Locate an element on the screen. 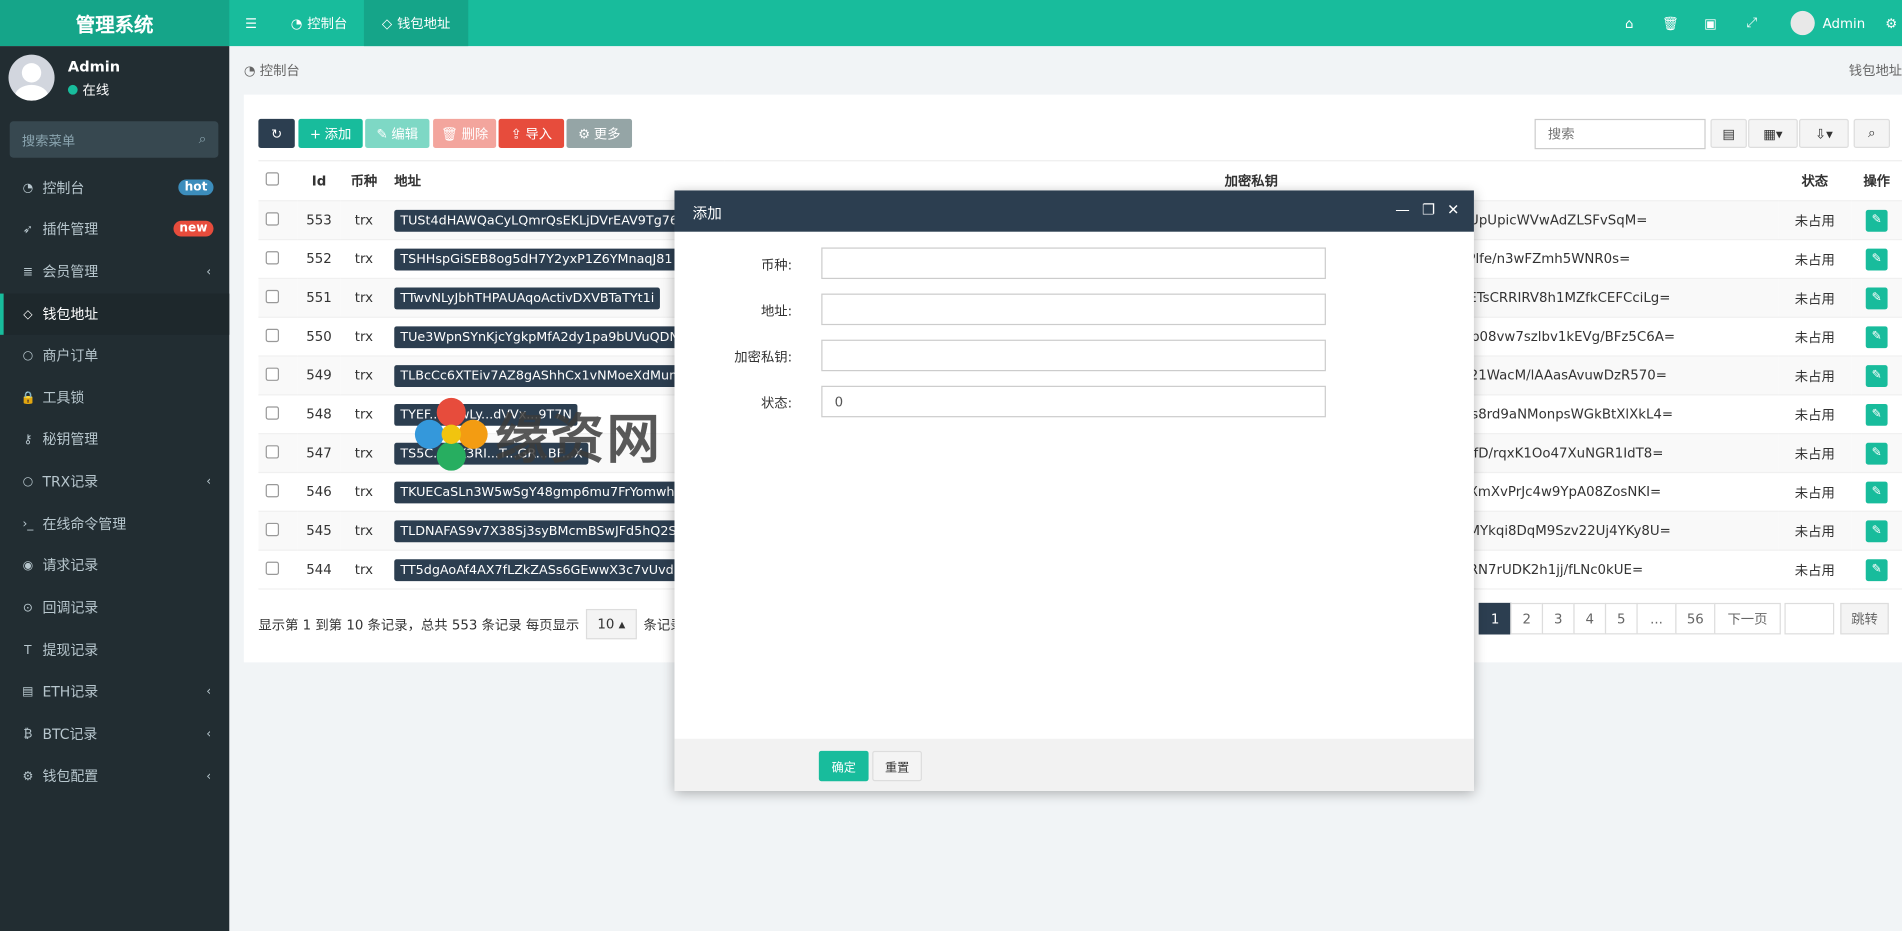  sidebar-item-online-commands: ›_ 在线命令管理 is located at coordinates (114, 523).